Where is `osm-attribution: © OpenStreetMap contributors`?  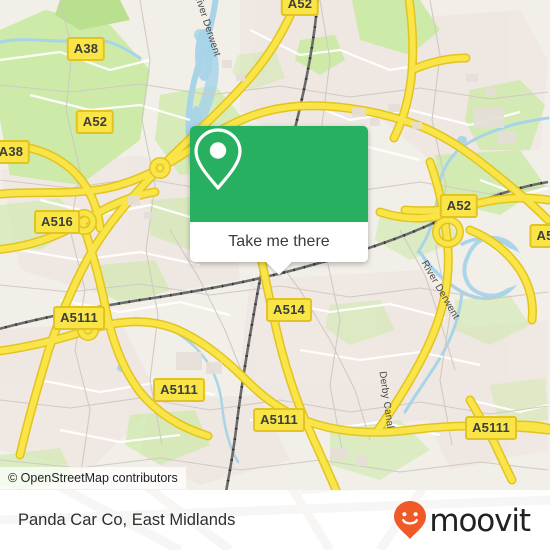 osm-attribution: © OpenStreetMap contributors is located at coordinates (93, 478).